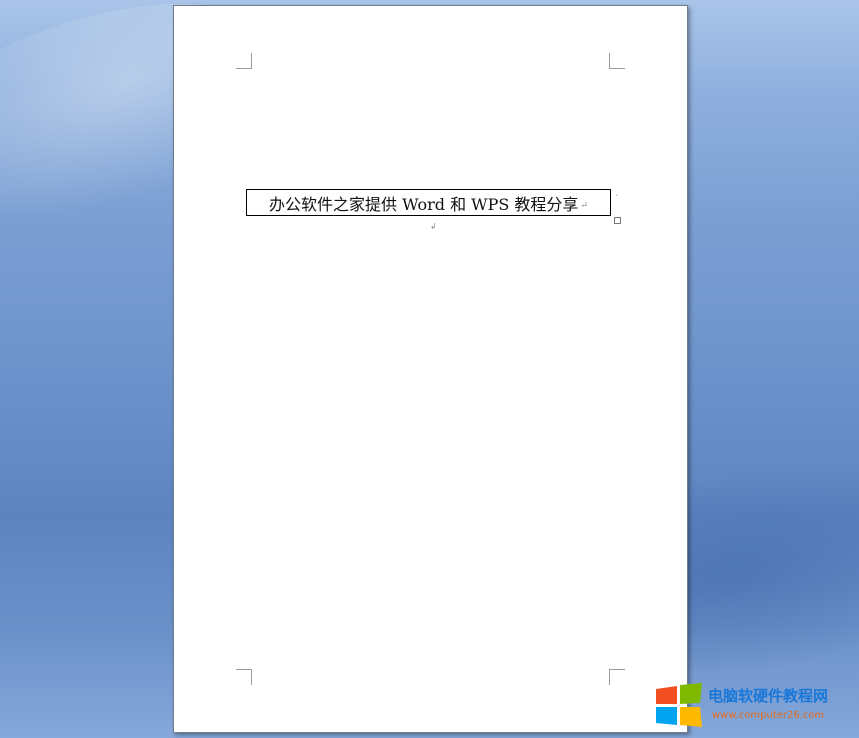 This screenshot has height=738, width=859. What do you see at coordinates (584, 206) in the screenshot?
I see `paragraph-mark: ↵` at bounding box center [584, 206].